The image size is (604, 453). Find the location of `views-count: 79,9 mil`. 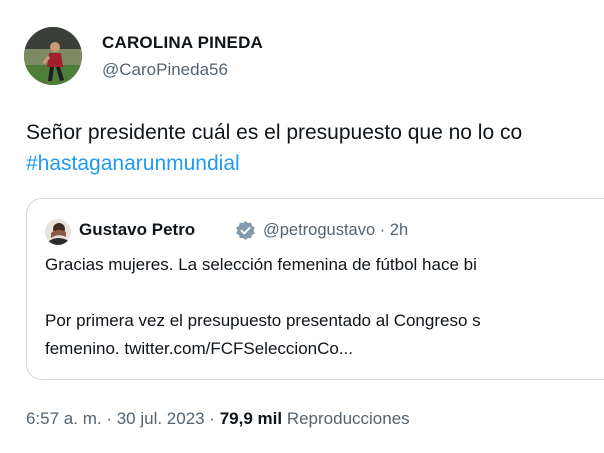

views-count: 79,9 mil is located at coordinates (251, 418).